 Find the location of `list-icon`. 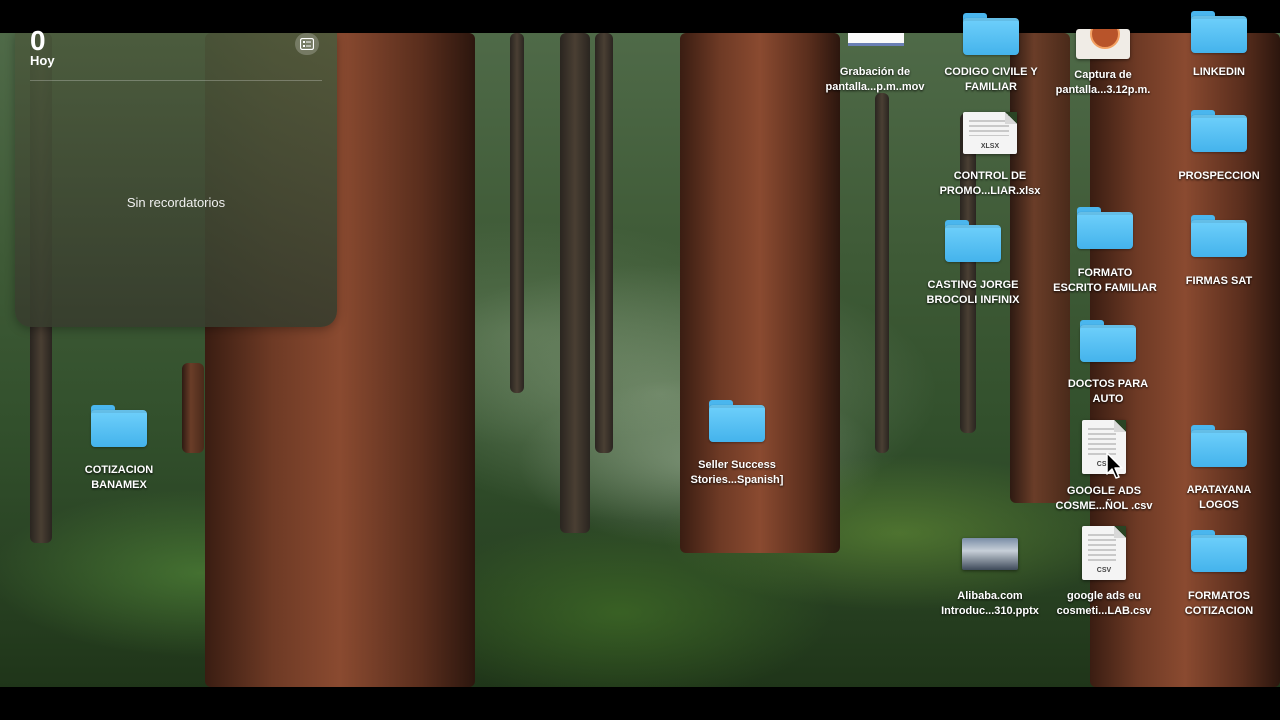

list-icon is located at coordinates (307, 44).